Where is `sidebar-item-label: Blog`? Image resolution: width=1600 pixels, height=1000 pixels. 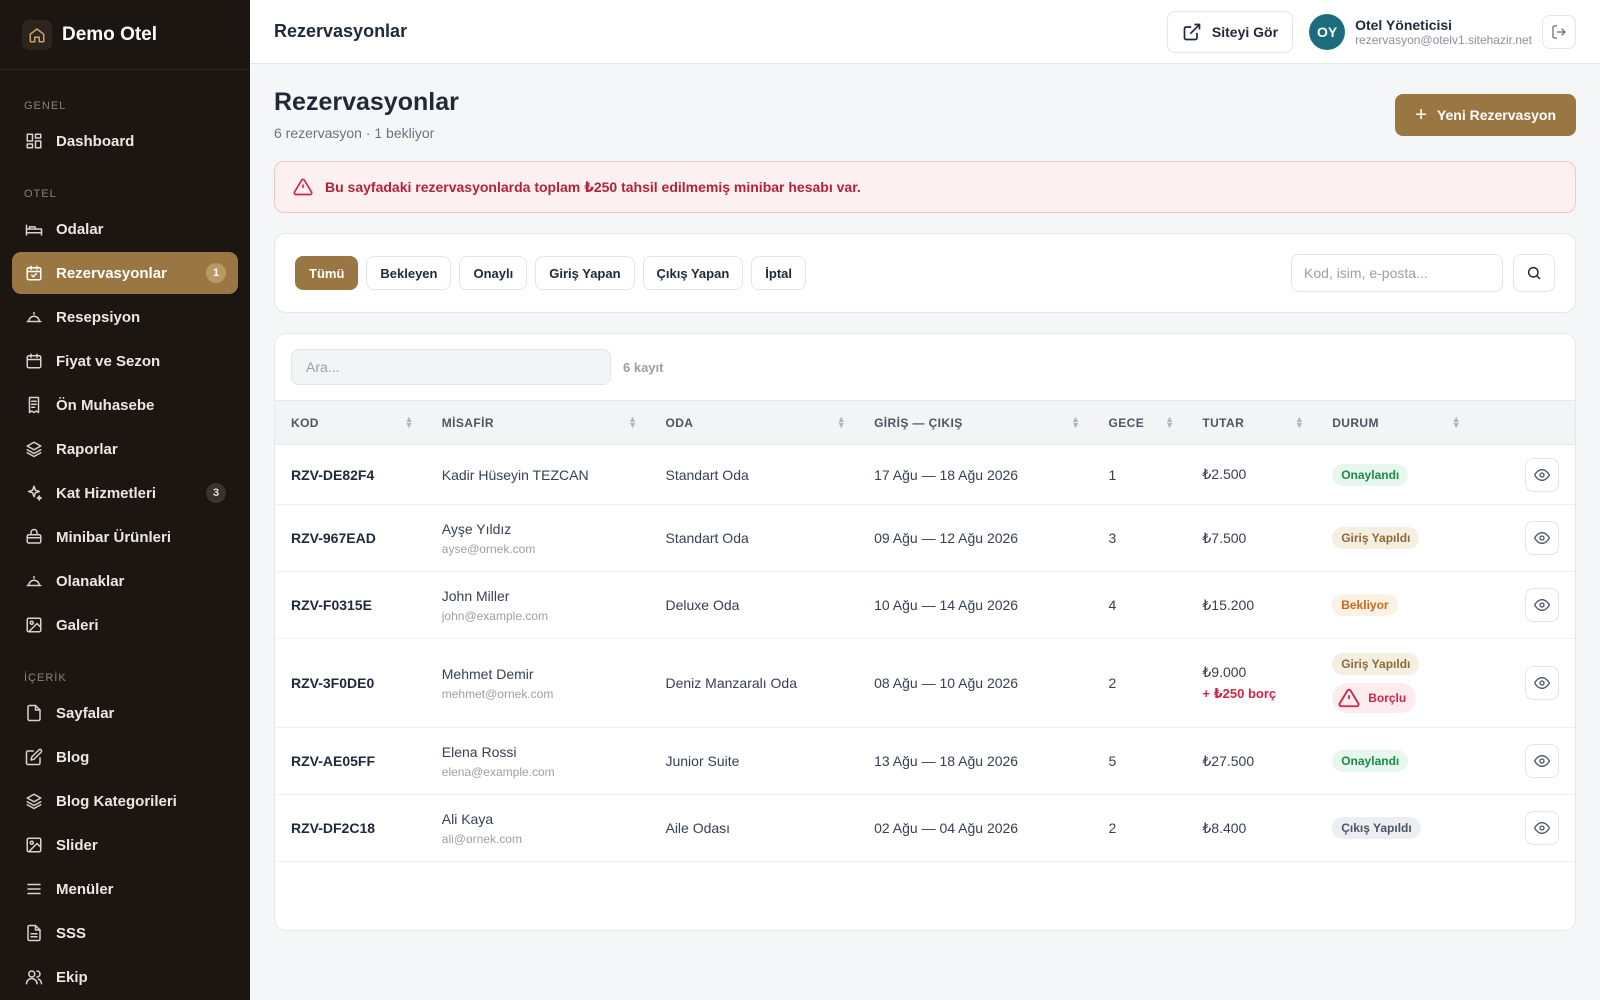 sidebar-item-label: Blog is located at coordinates (73, 757).